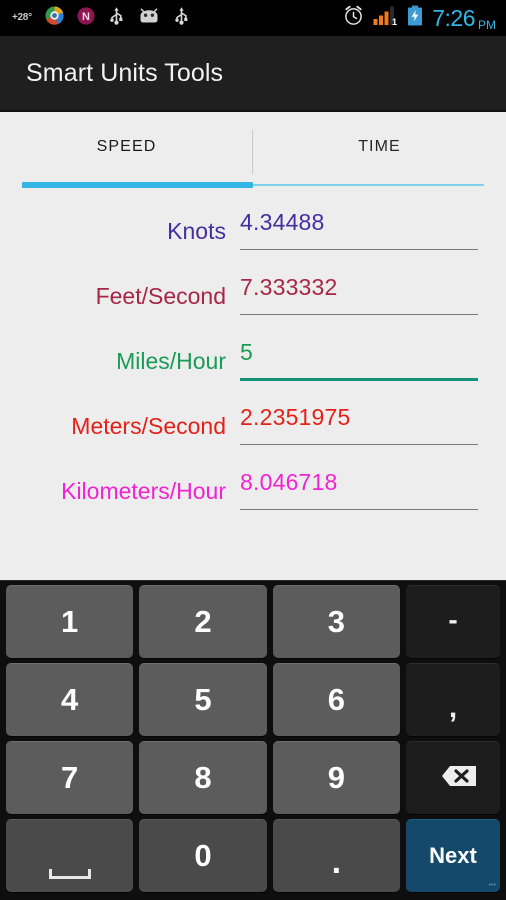 The height and width of the screenshot is (900, 506). I want to click on label-miles-hour: Miles/Hour, so click(171, 361).